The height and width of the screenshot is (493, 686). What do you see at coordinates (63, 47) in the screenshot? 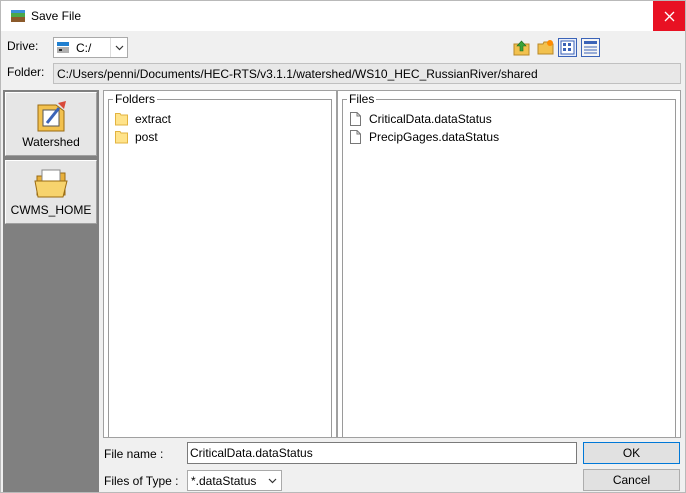
I see `drive-icon` at bounding box center [63, 47].